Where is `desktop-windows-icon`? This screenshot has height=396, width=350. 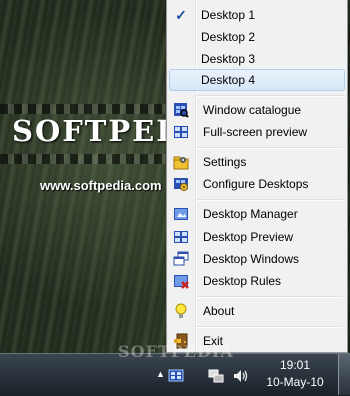 desktop-windows-icon is located at coordinates (181, 259).